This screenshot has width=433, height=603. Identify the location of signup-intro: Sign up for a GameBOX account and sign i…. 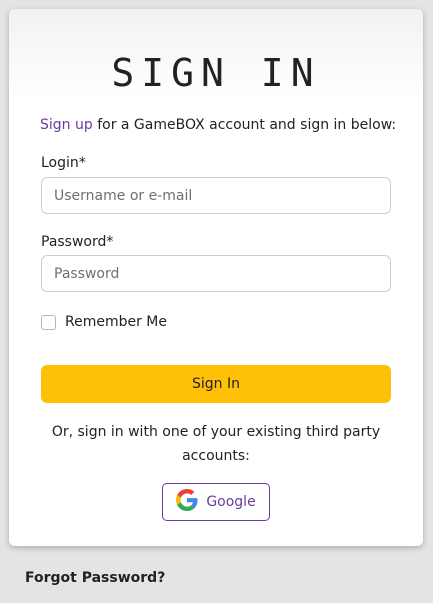
(218, 125).